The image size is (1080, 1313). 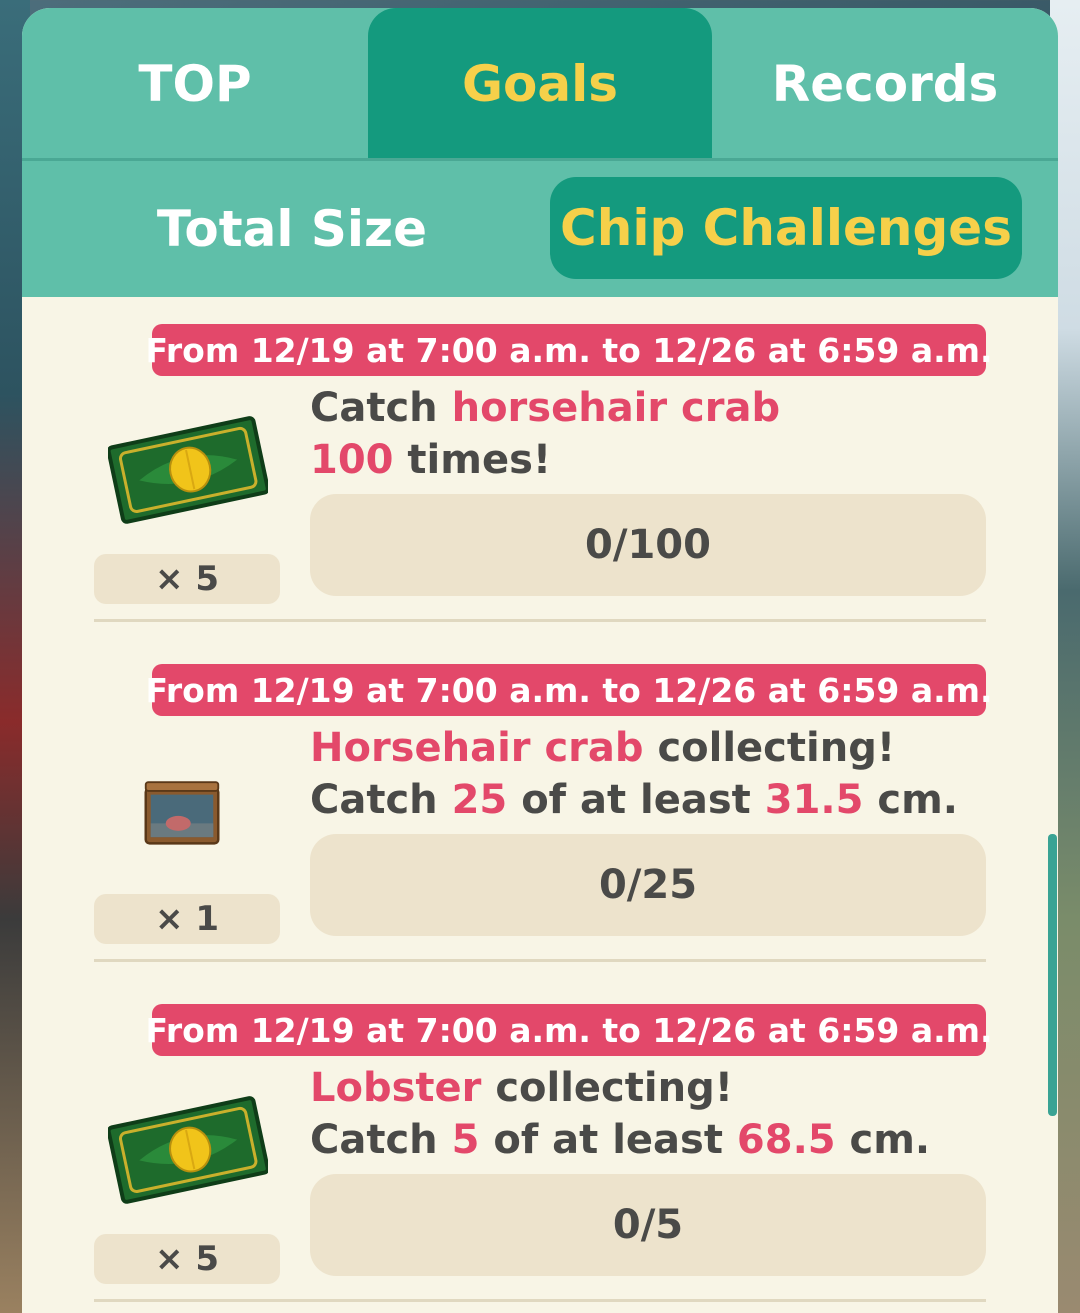 I want to click on challenge-line-2: Catch 5 of at least 68.5 cm., so click(x=620, y=1140).